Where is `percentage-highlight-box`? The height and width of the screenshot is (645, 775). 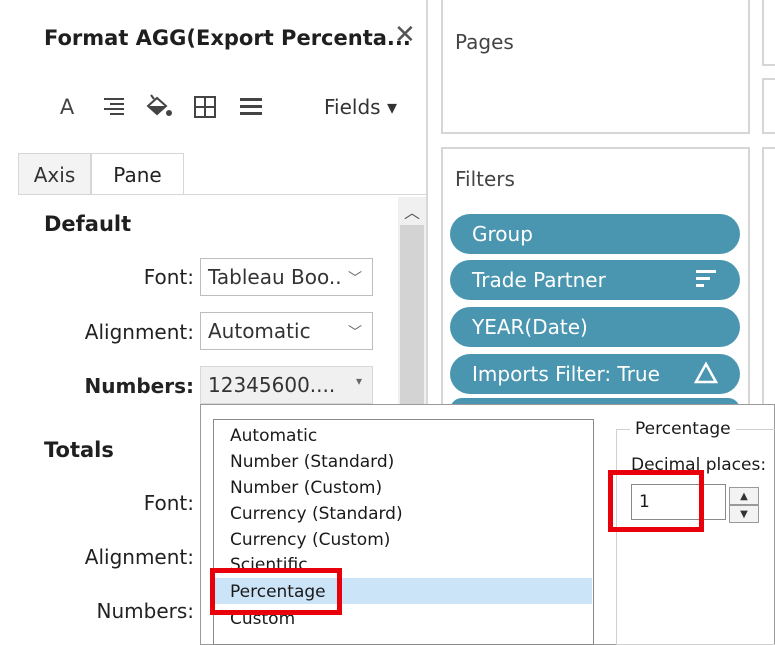
percentage-highlight-box is located at coordinates (276, 591).